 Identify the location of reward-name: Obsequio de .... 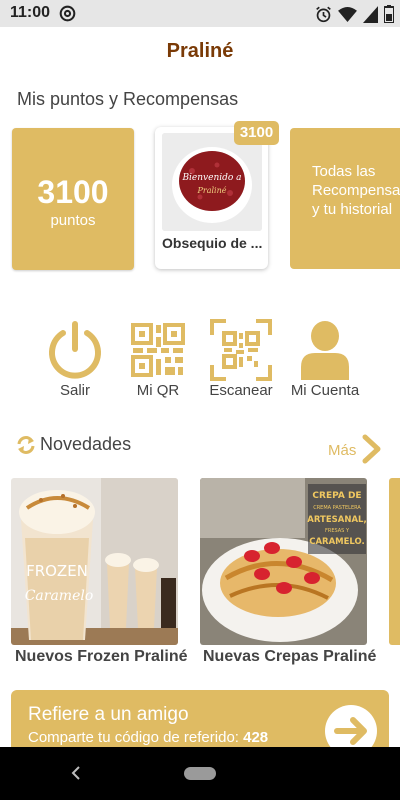
(212, 243).